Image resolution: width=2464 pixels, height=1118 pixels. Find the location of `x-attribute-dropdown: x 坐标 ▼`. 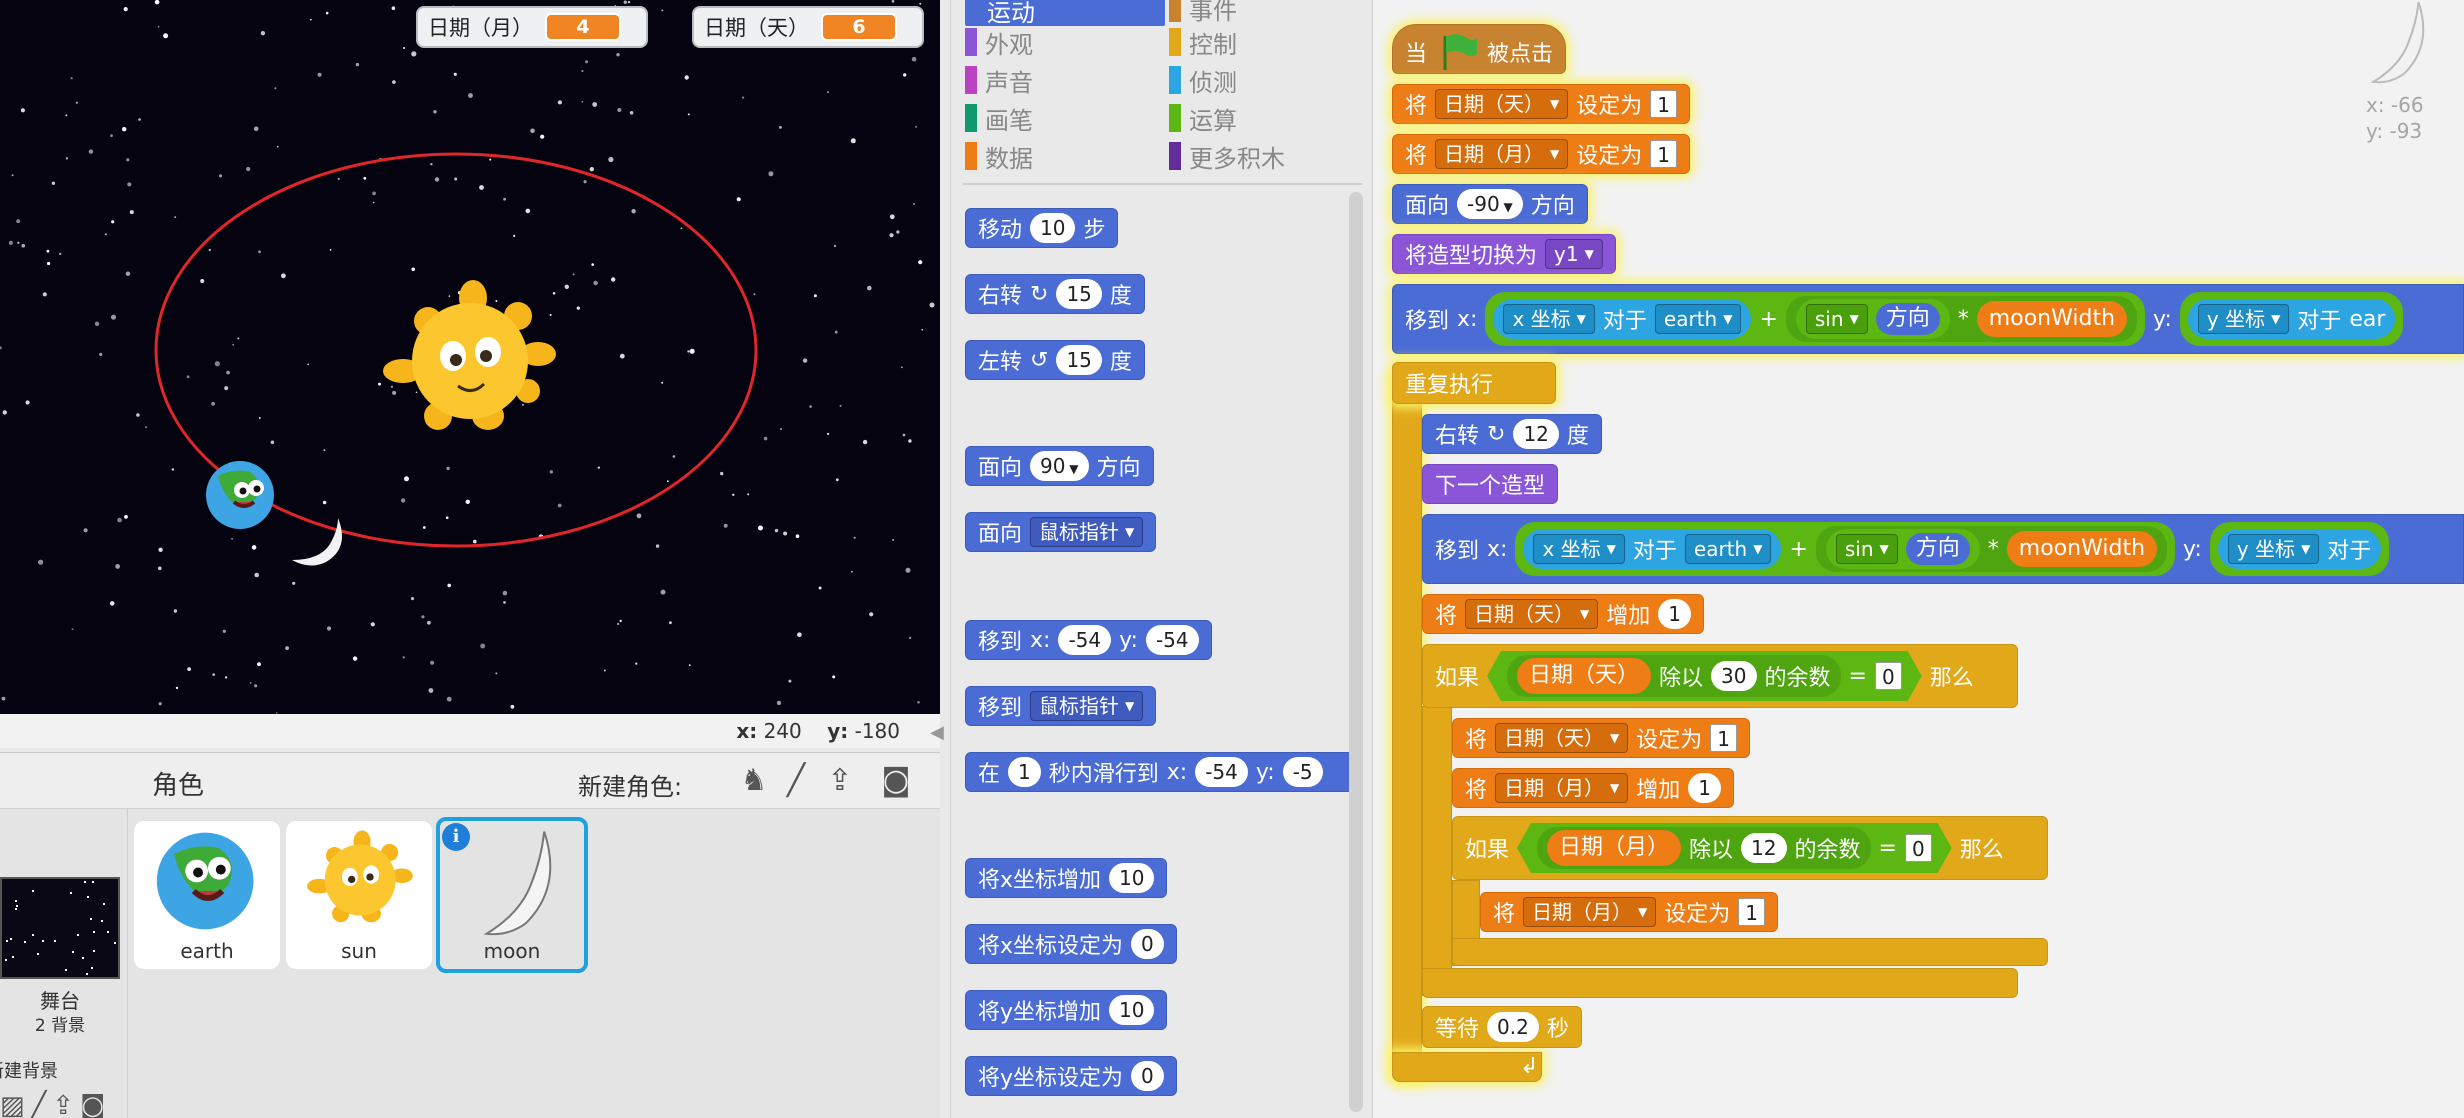

x-attribute-dropdown: x 坐标 ▼ is located at coordinates (1549, 319).